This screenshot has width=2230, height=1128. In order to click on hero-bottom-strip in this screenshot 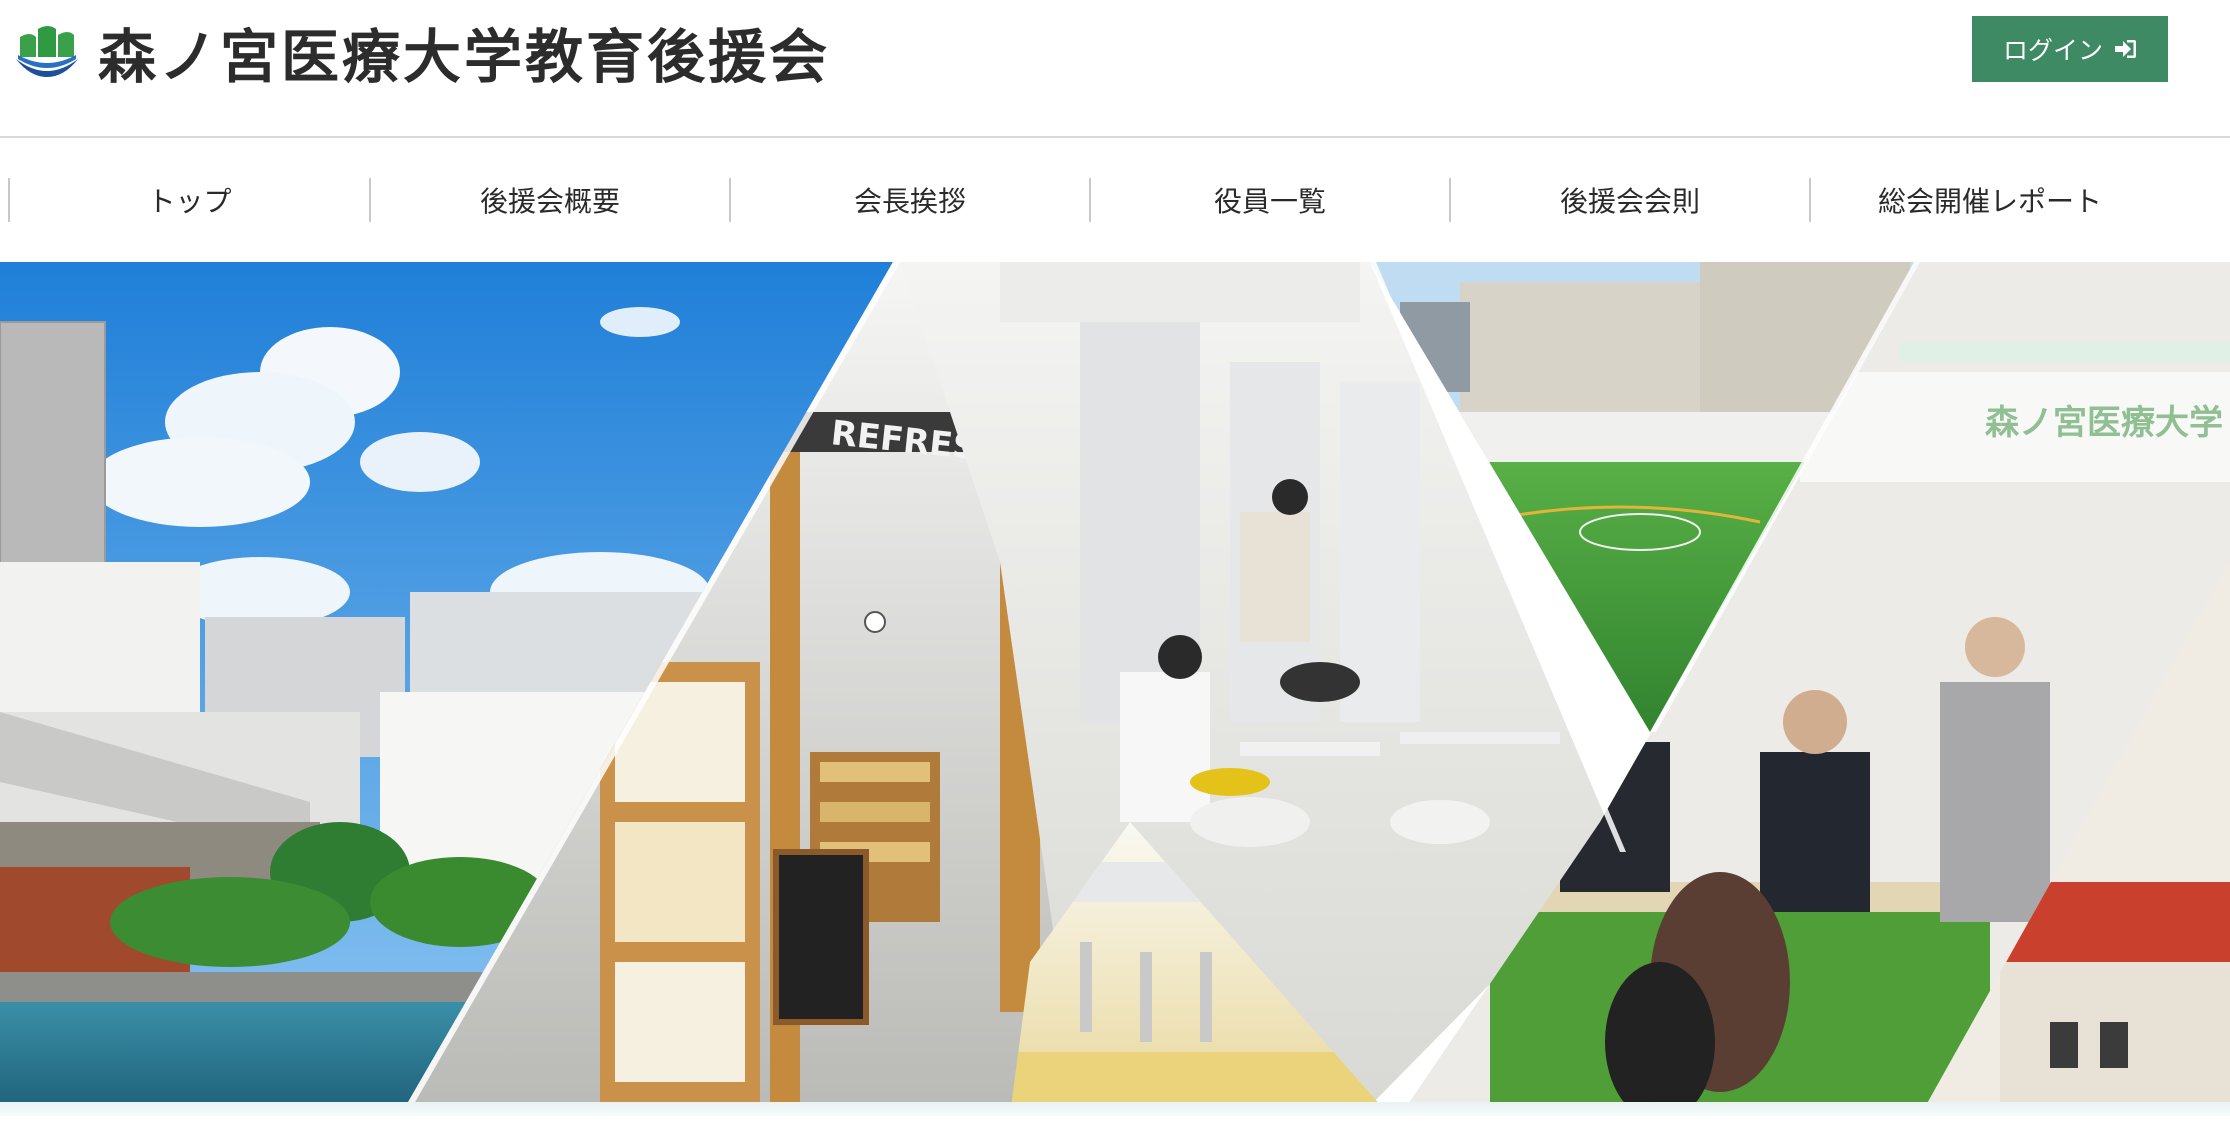, I will do `click(1115, 1109)`.